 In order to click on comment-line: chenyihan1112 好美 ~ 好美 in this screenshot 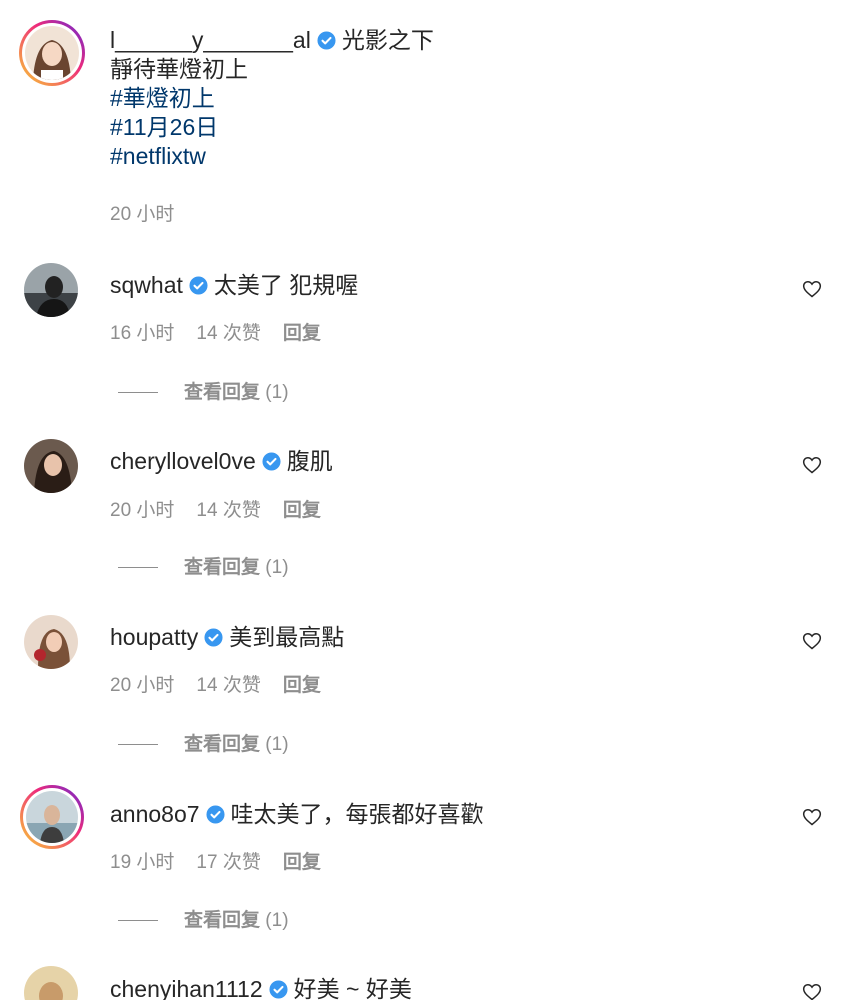, I will do `click(261, 985)`.